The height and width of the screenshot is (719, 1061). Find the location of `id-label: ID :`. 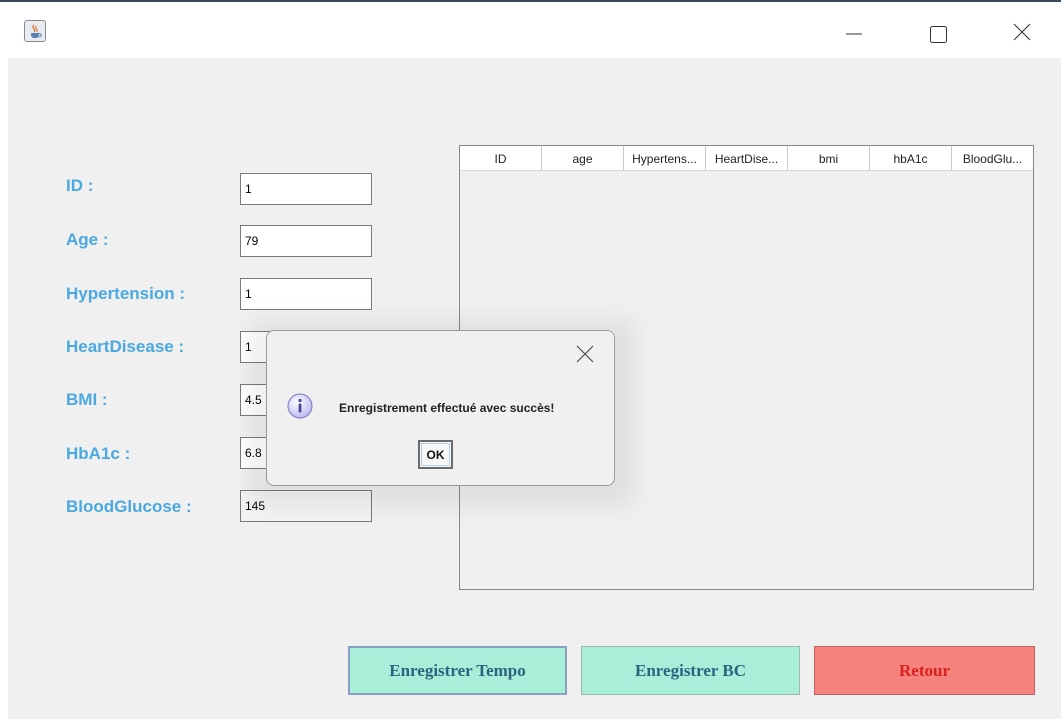

id-label: ID : is located at coordinates (80, 185).